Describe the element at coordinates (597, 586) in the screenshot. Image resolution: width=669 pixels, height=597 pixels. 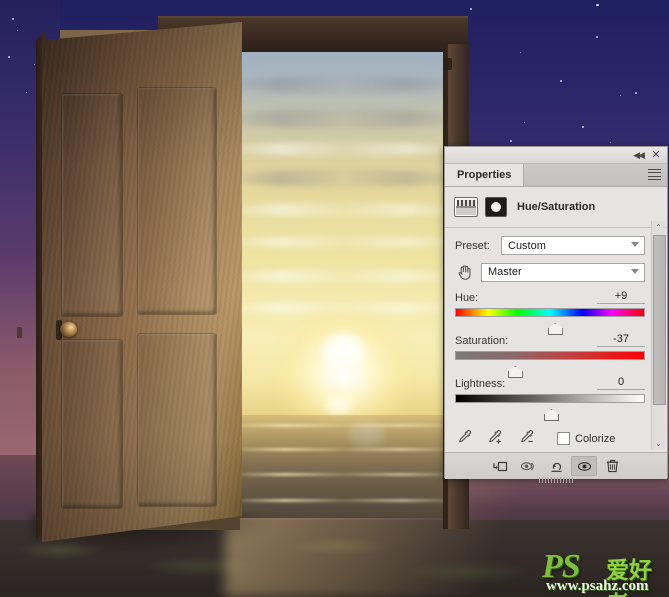
I see `watermark-url: www.psahz.com` at that location.